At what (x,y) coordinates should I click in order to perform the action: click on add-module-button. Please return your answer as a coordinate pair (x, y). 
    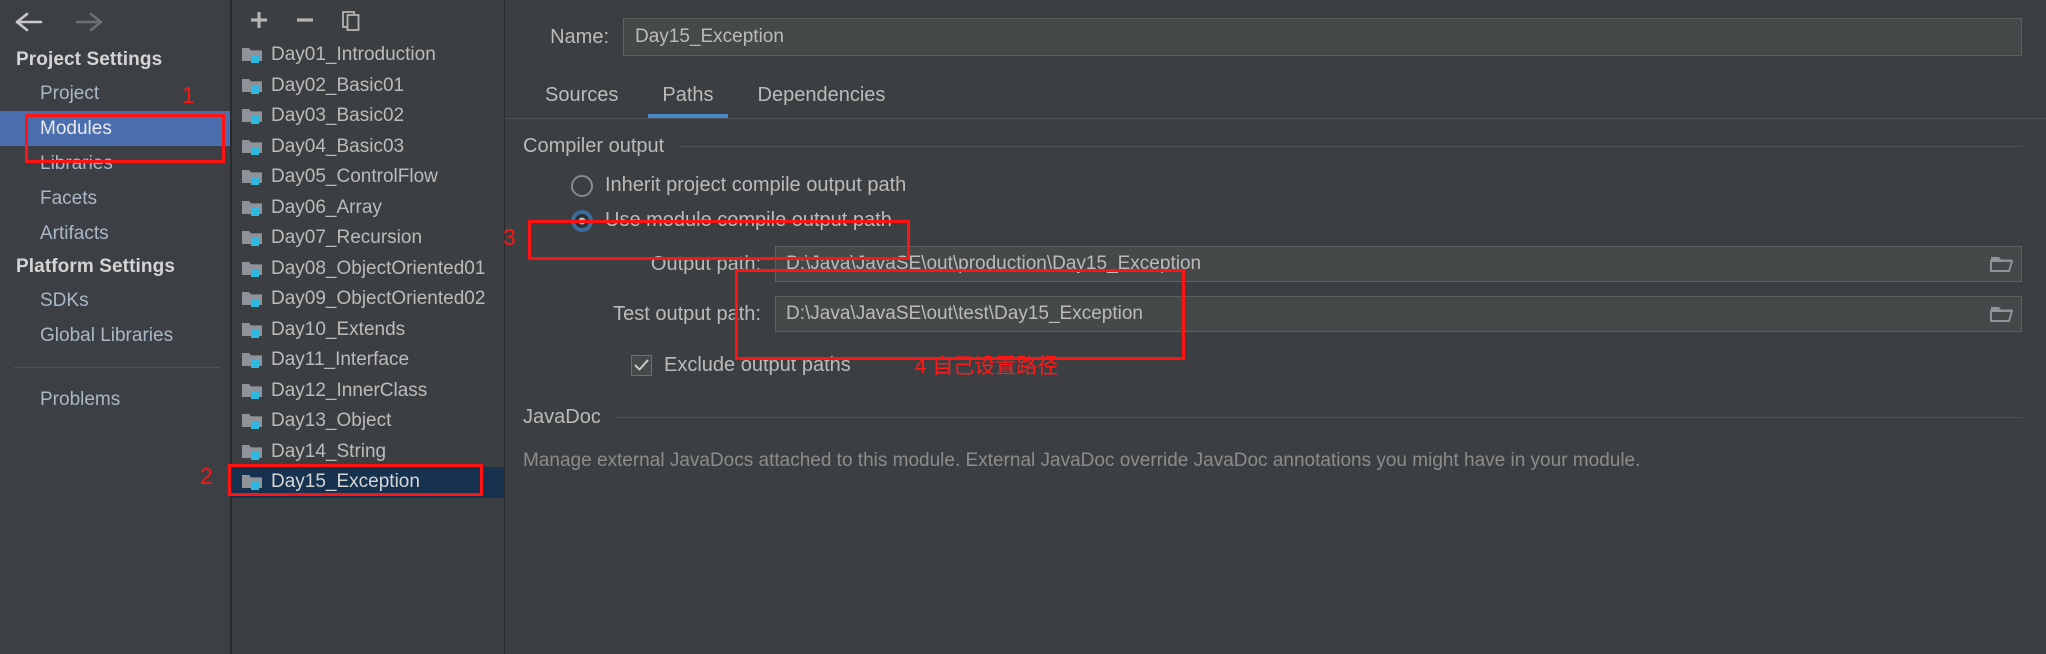
    Looking at the image, I should click on (259, 20).